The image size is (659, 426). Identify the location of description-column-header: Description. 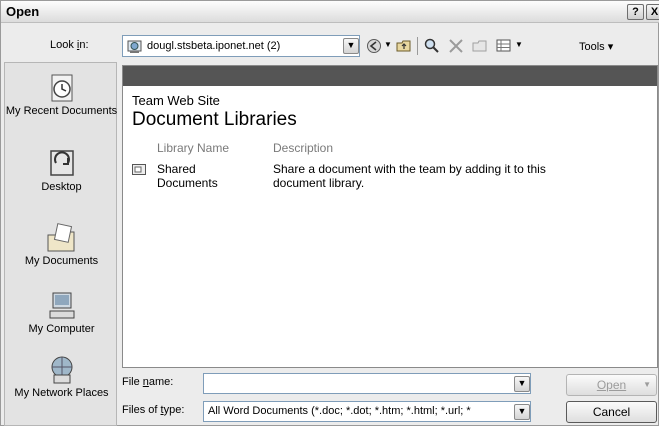
(303, 148).